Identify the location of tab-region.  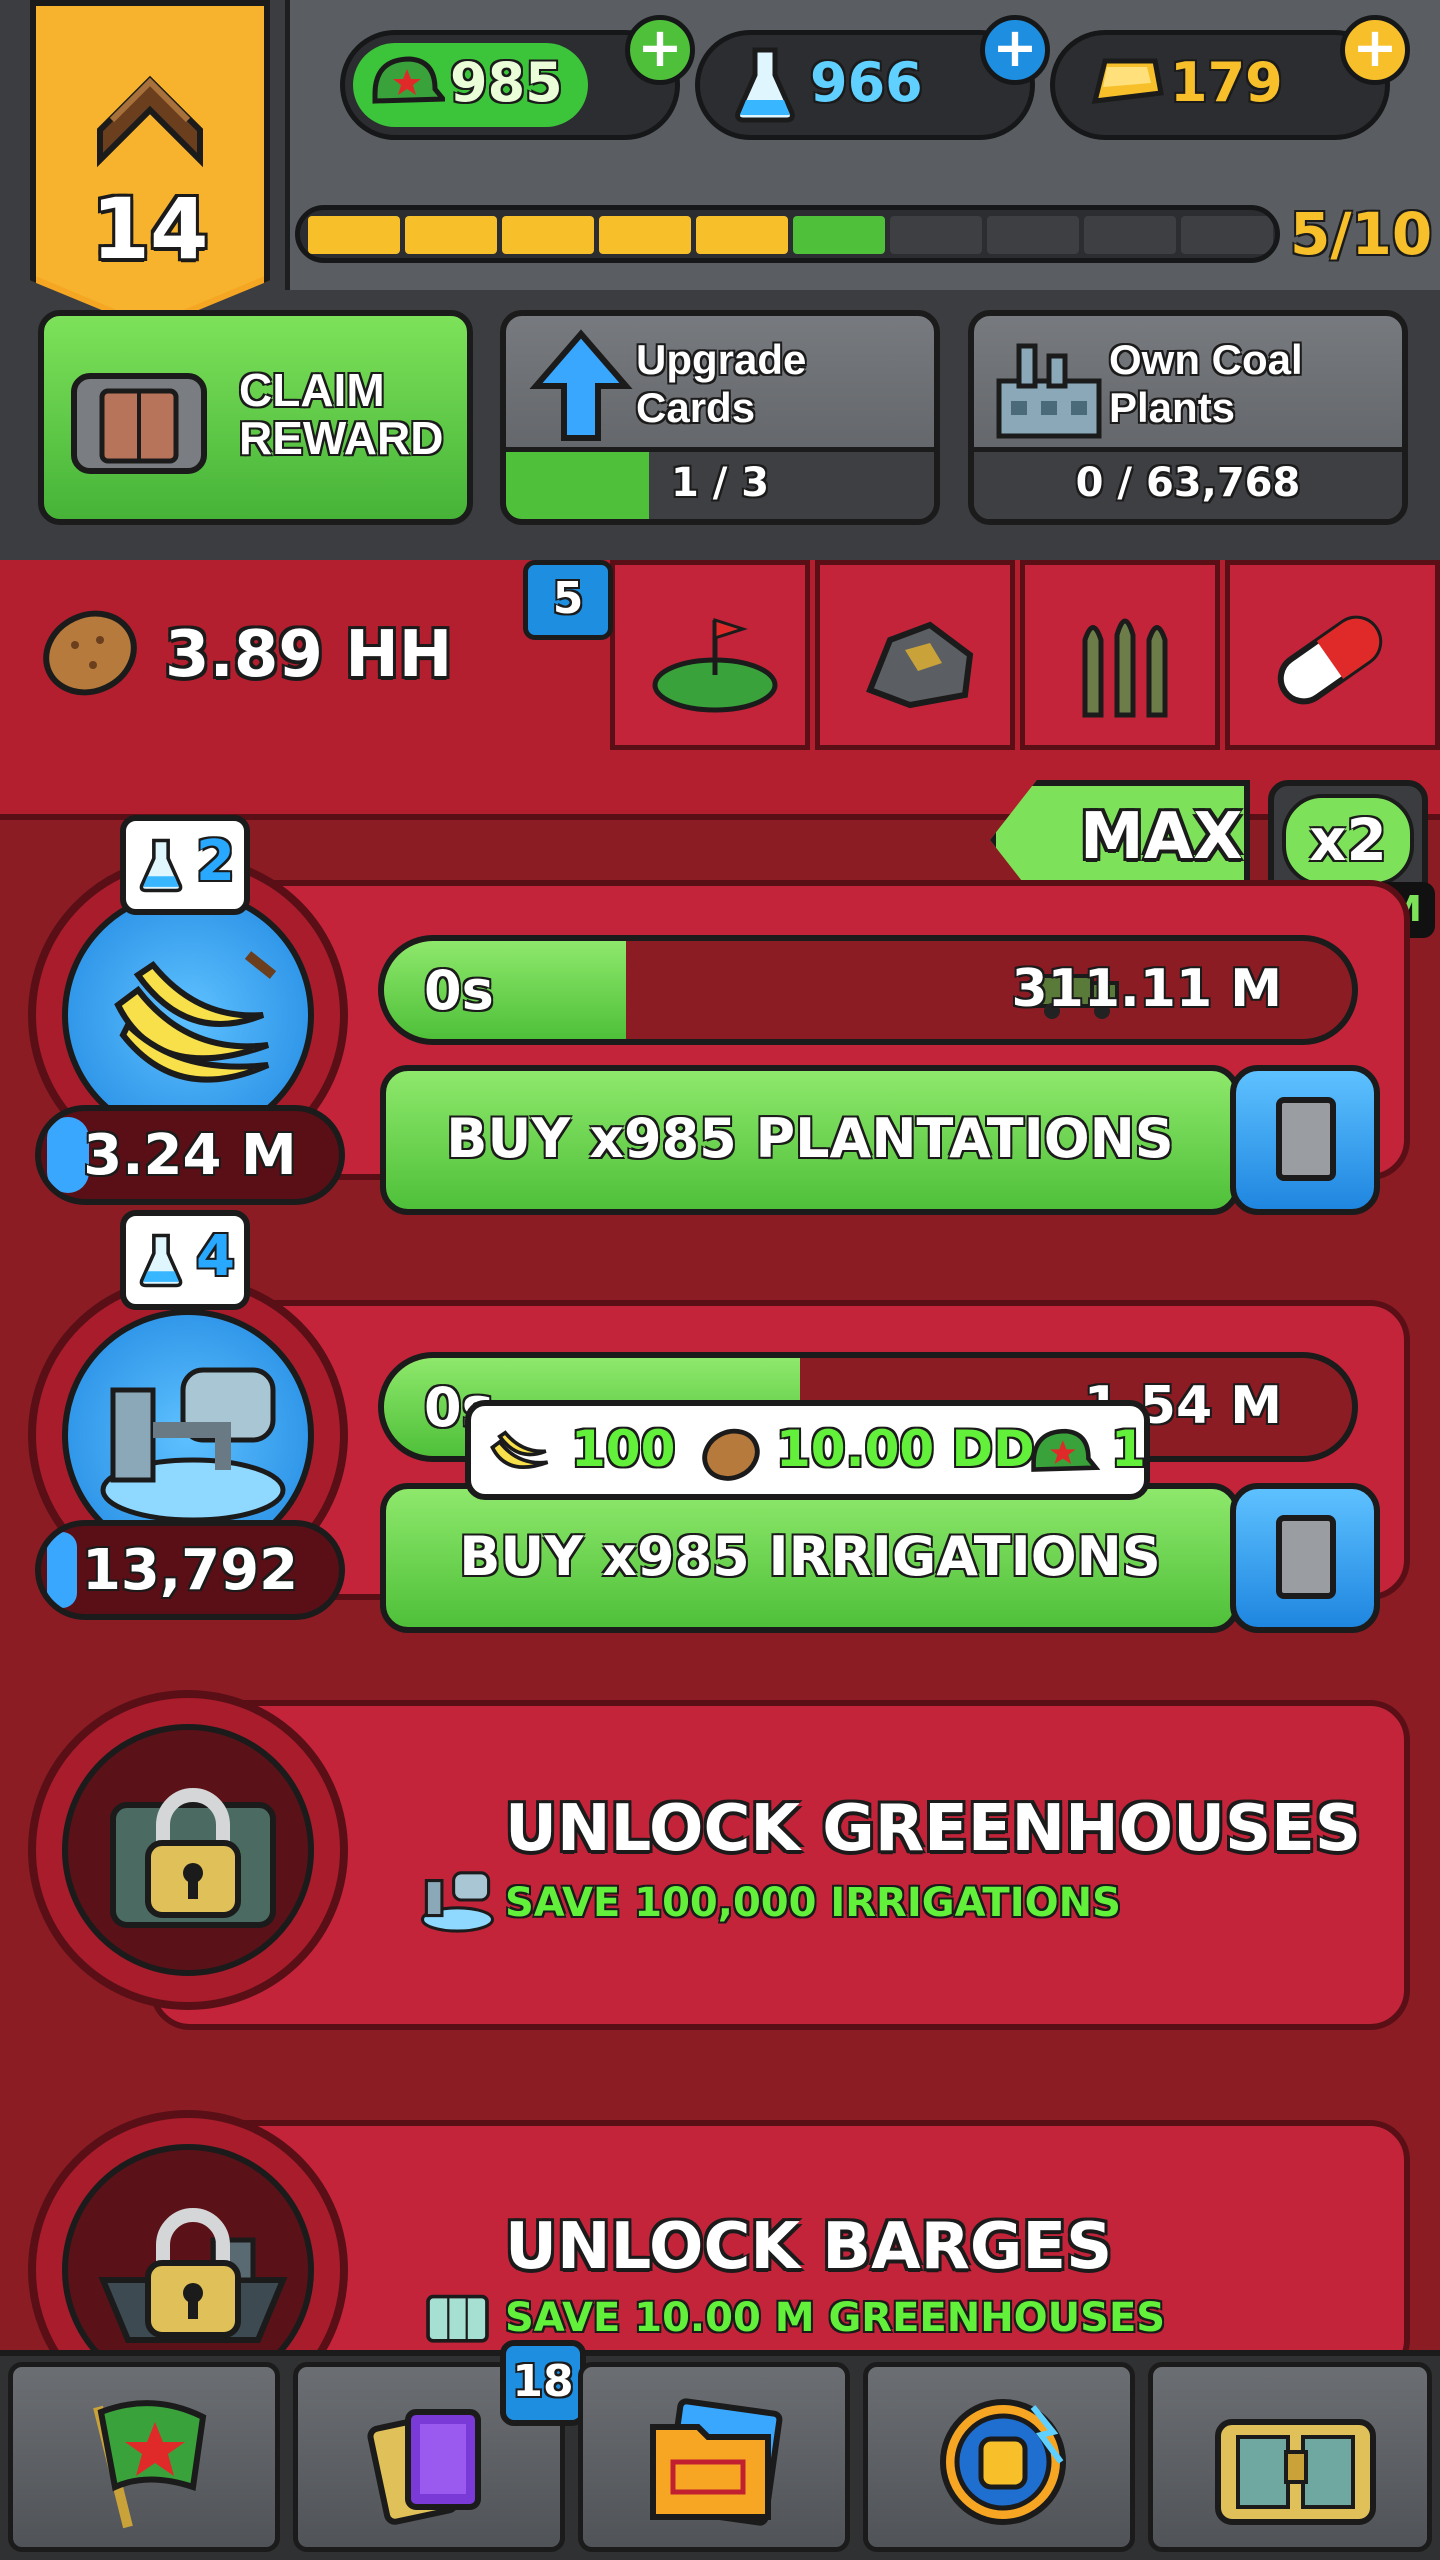
(710, 655).